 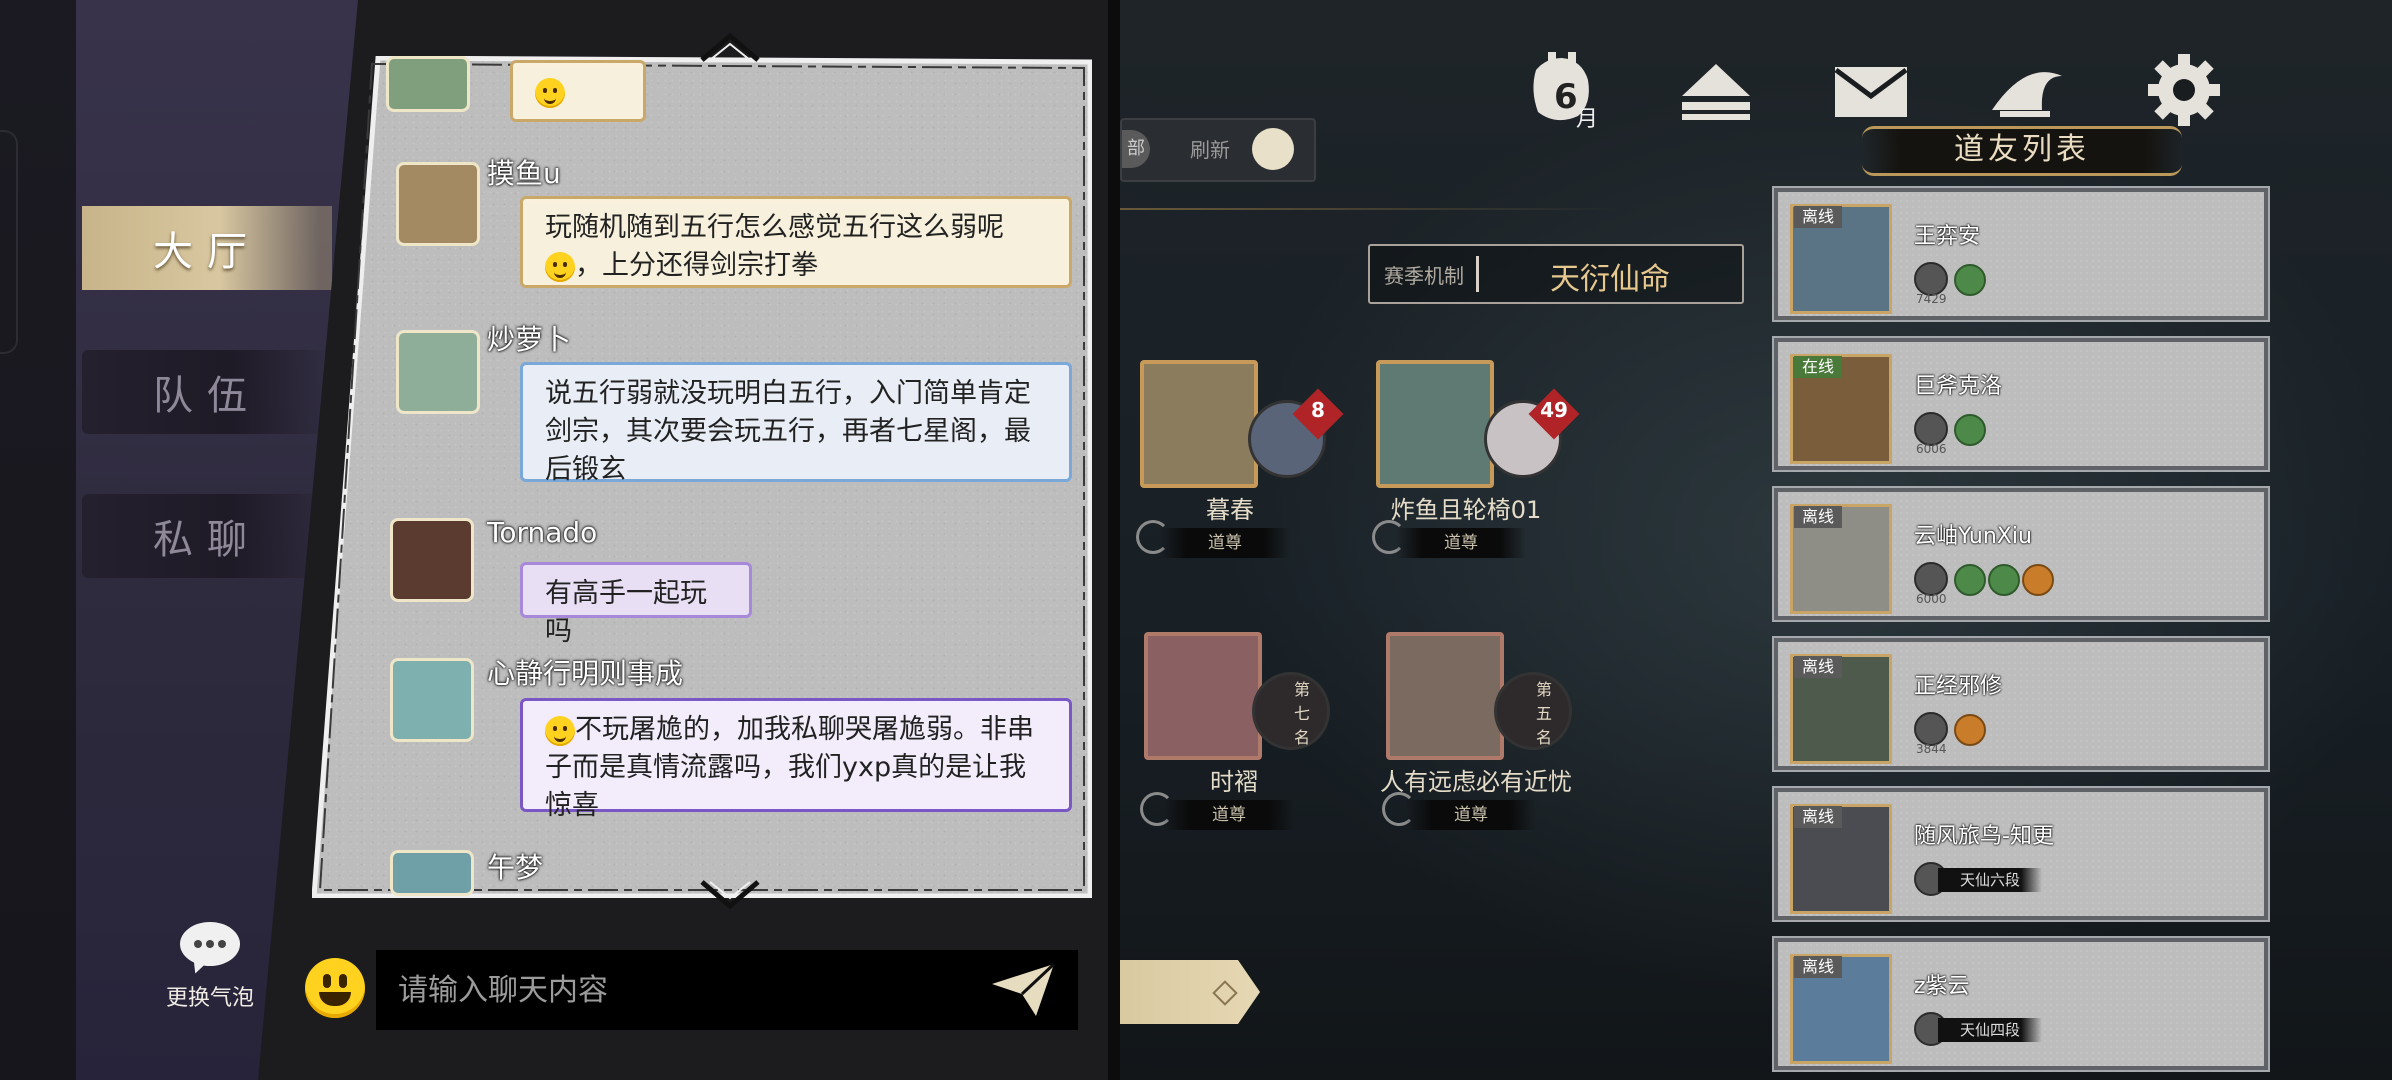 I want to click on message-sender: 炒萝卜, so click(x=529, y=339).